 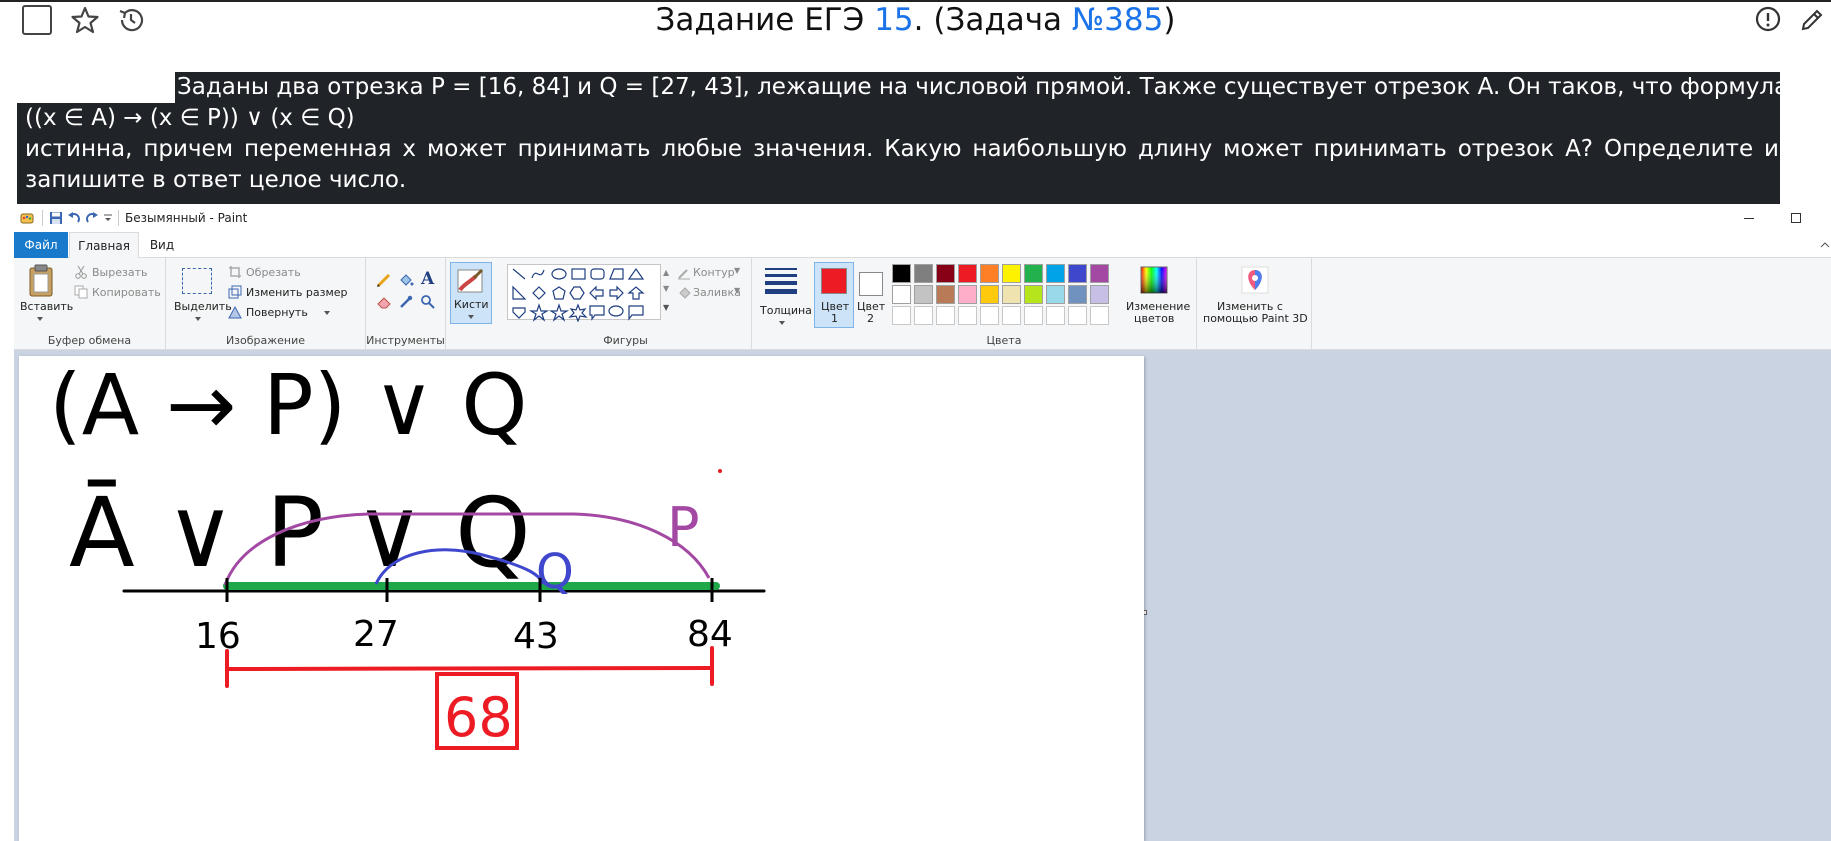 I want to click on paste-button: Вставить, so click(x=46, y=306).